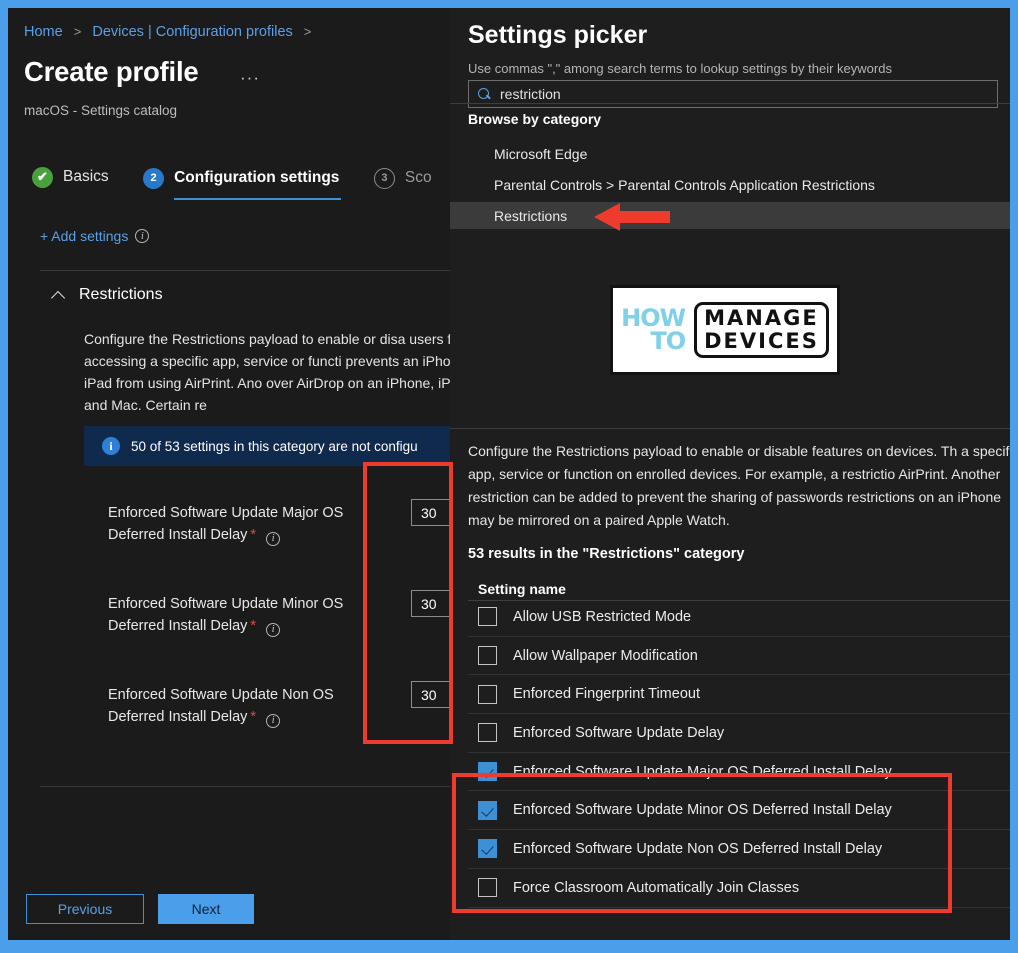 The image size is (1018, 953). I want to click on tab-configuration-settings-label: Configuration settings, so click(257, 177).